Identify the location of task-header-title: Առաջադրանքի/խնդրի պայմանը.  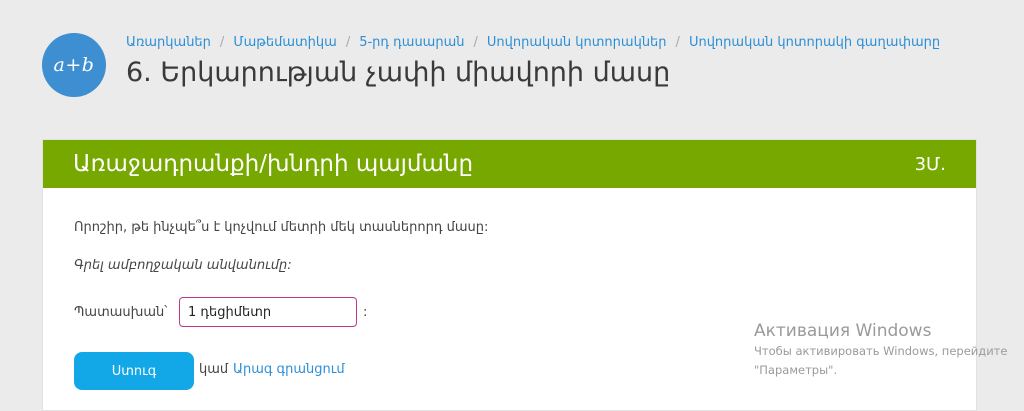
(273, 164).